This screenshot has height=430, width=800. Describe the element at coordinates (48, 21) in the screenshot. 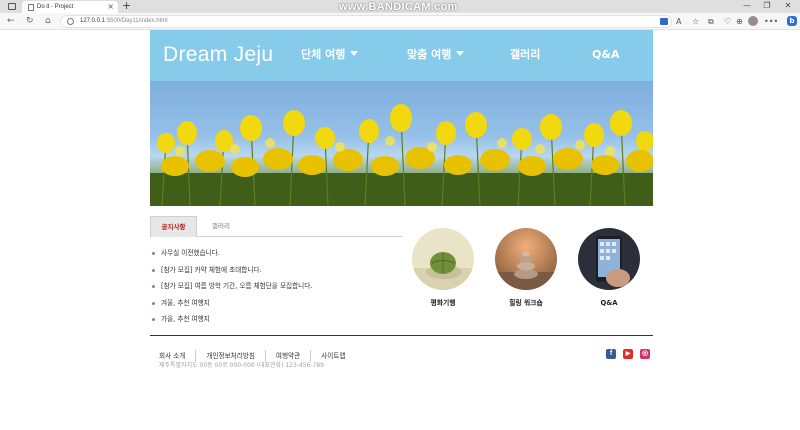

I see `home-icon: ⌂` at that location.